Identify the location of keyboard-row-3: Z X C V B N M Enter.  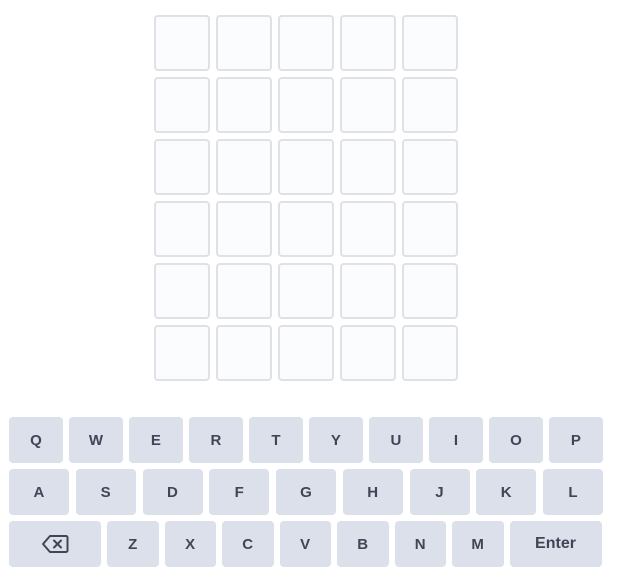
(306, 544).